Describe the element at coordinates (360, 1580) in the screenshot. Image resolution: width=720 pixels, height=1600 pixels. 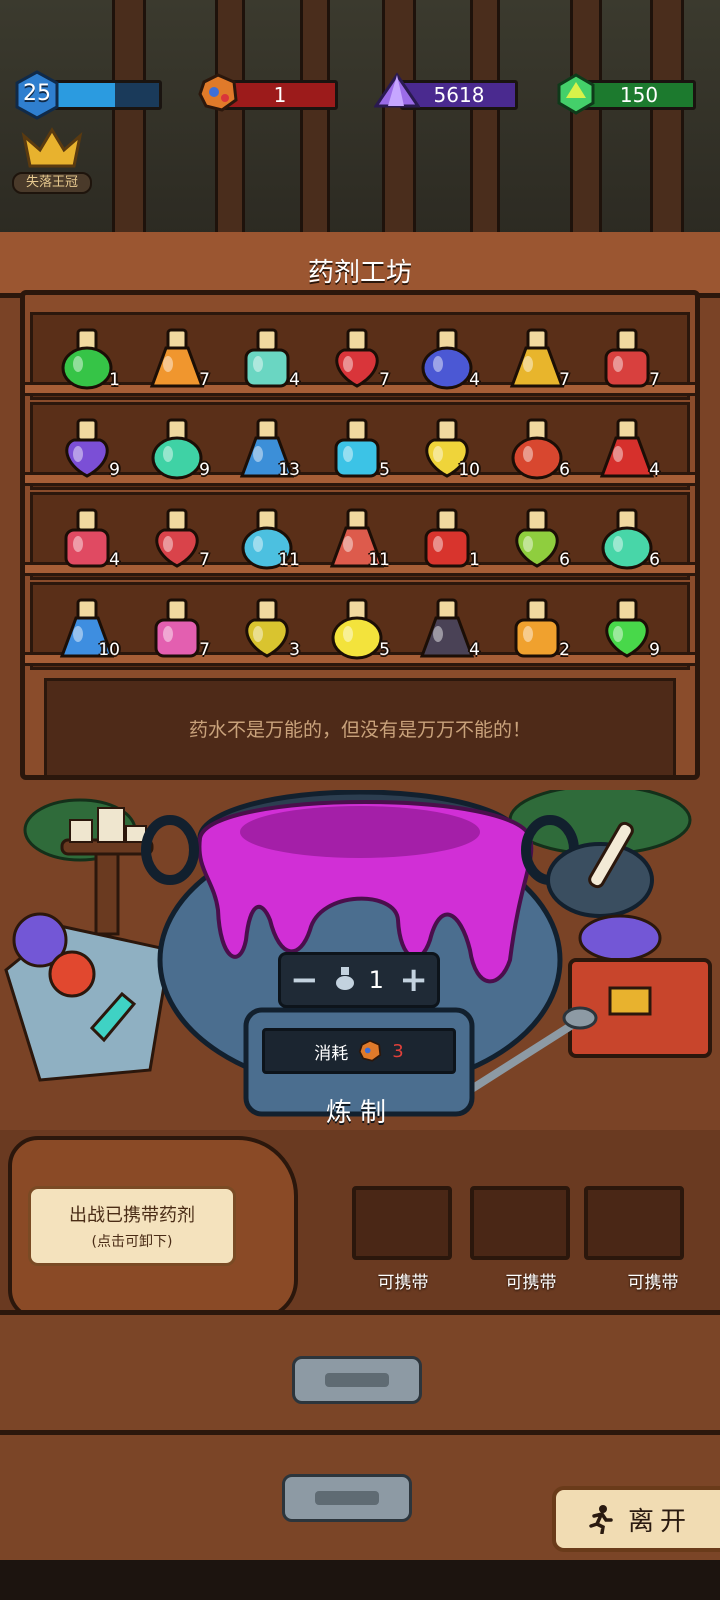
I see `bottom-strip` at that location.